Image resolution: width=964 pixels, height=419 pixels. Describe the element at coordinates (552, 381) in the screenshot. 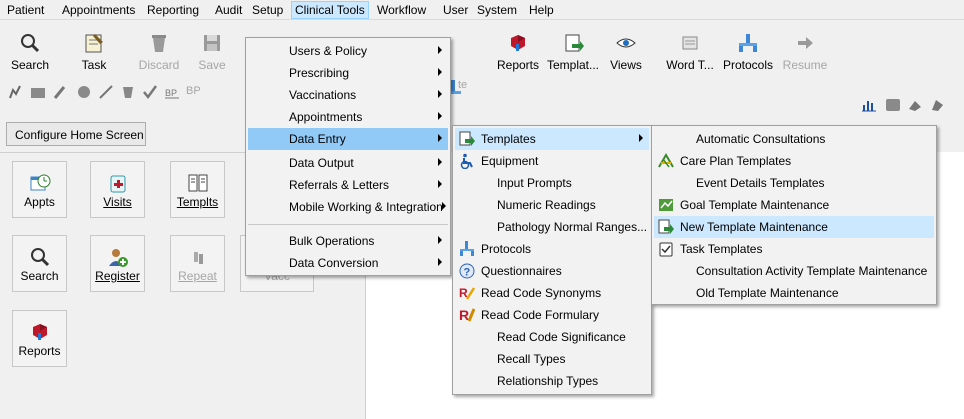

I see `menu-item-relationship-types: Relationship Types` at that location.